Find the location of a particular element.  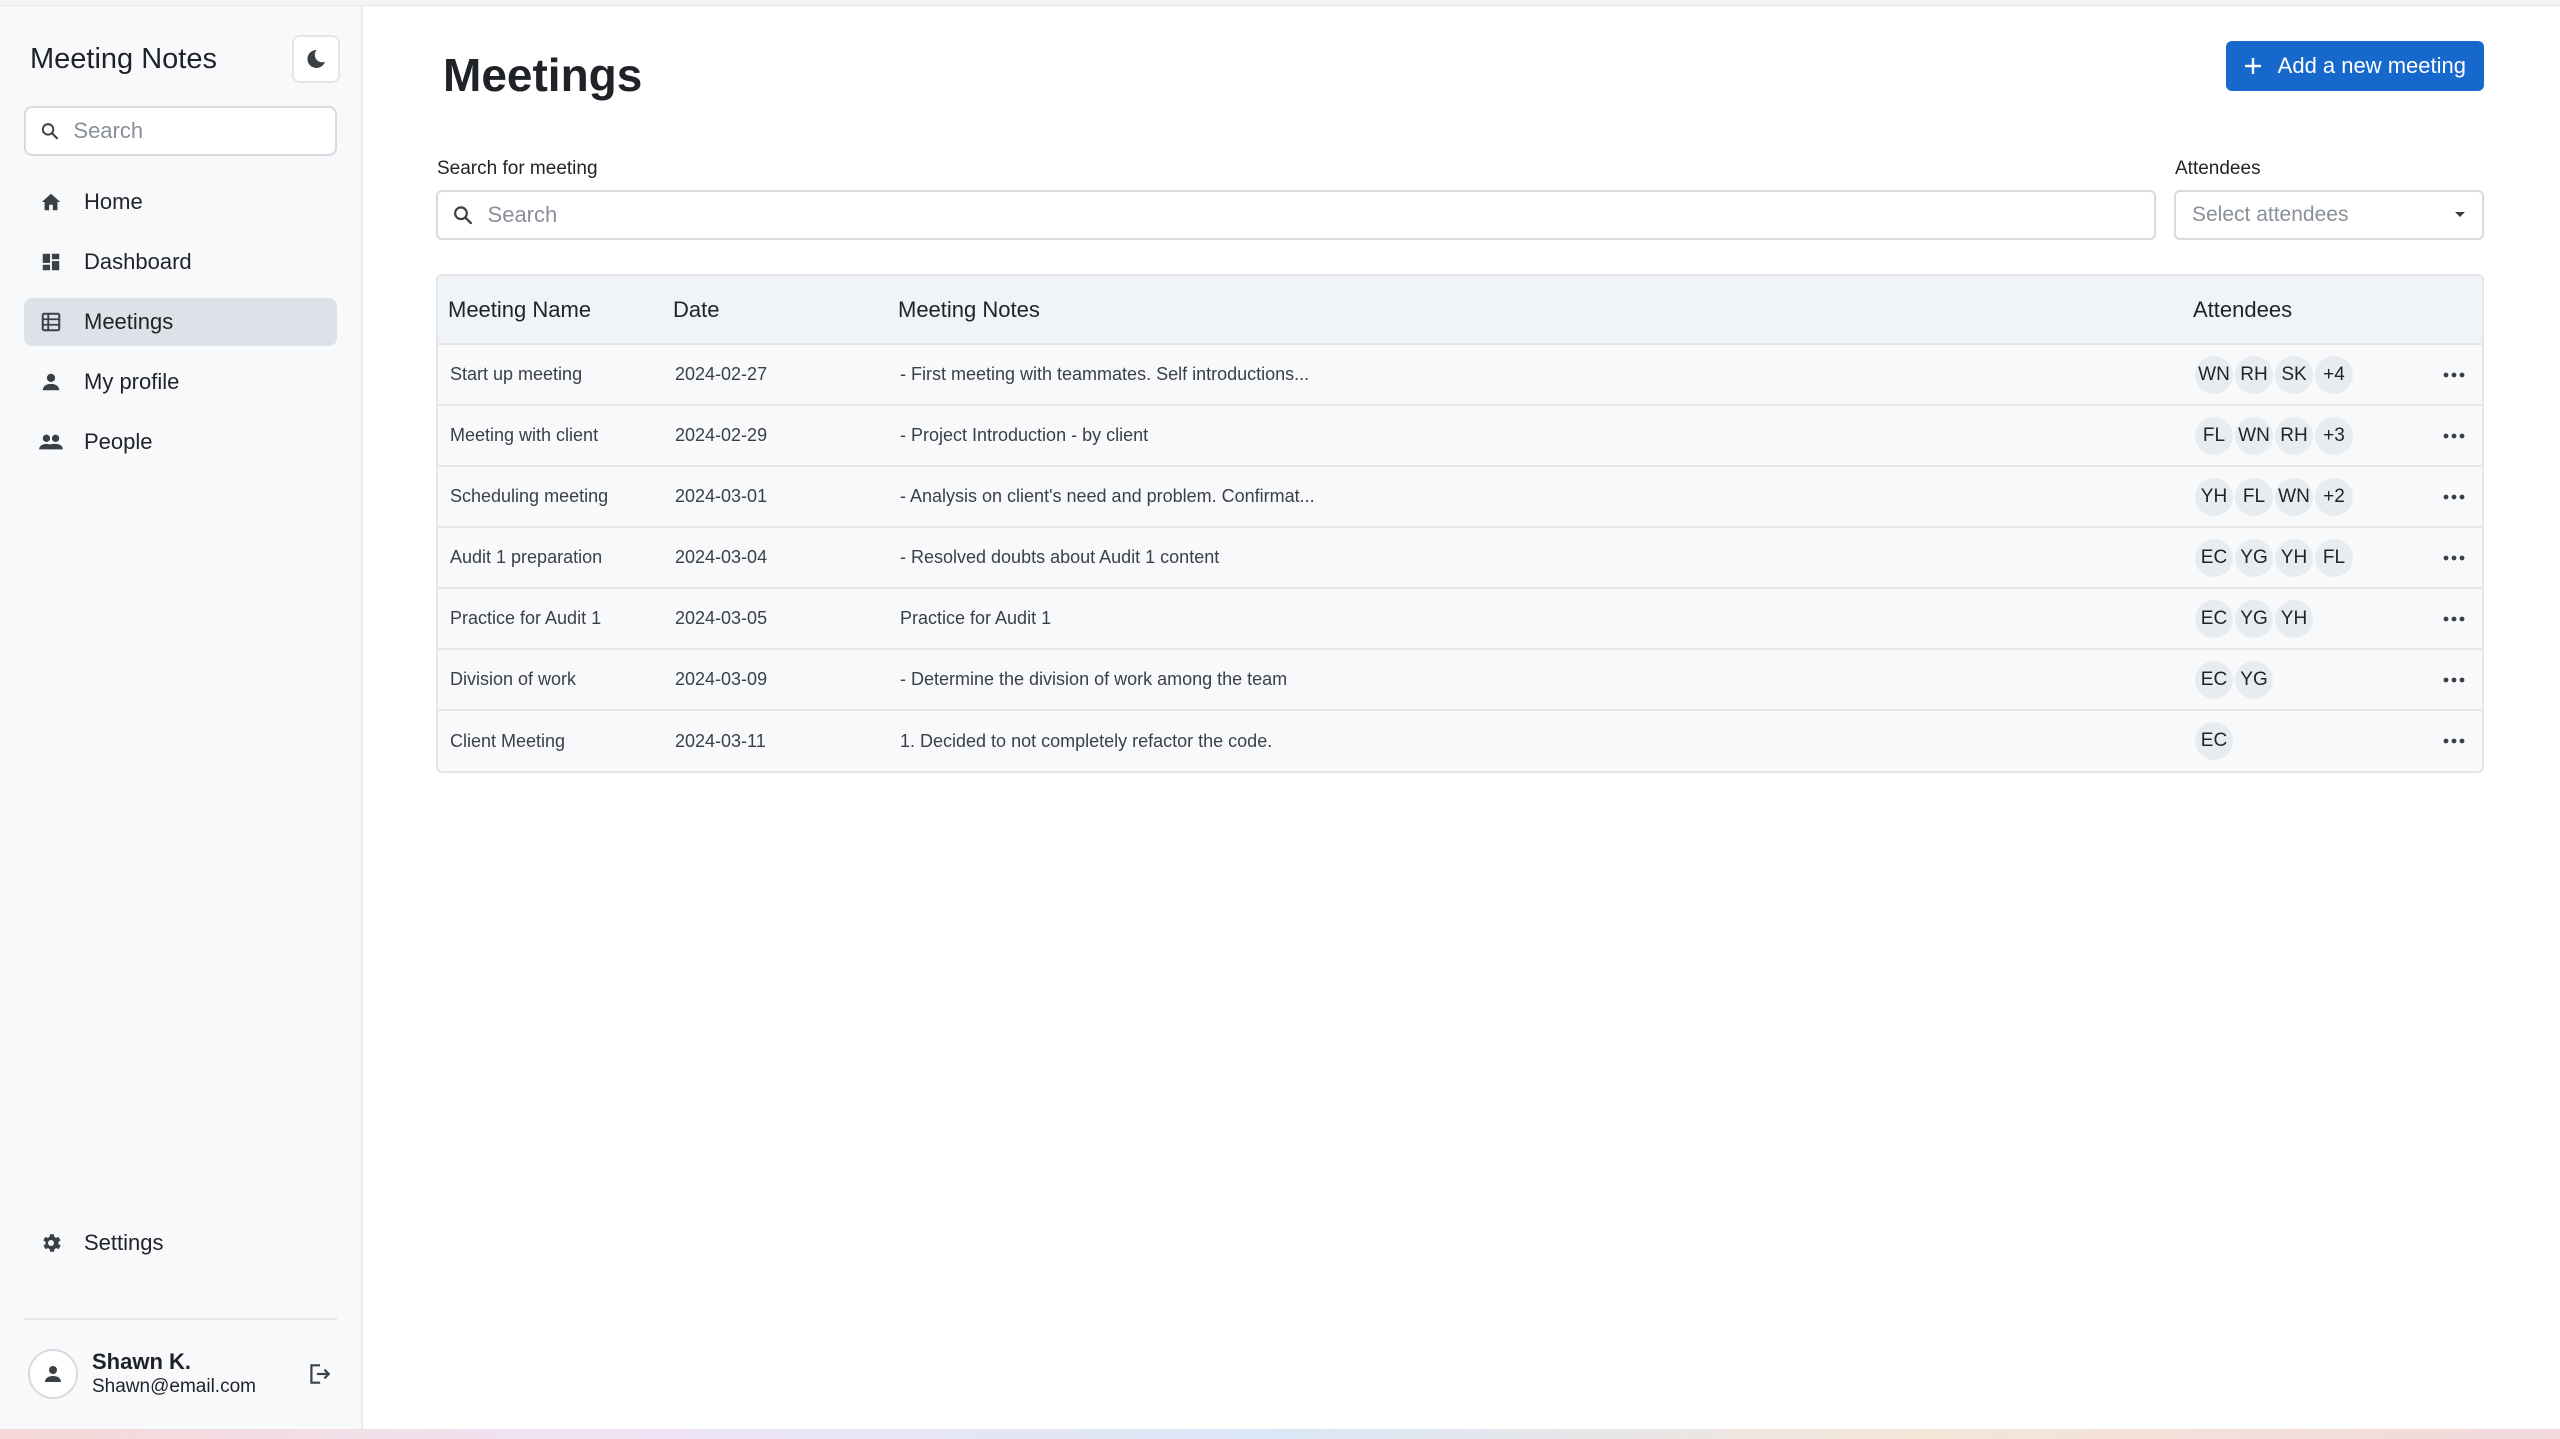

divider is located at coordinates (180, 1319).